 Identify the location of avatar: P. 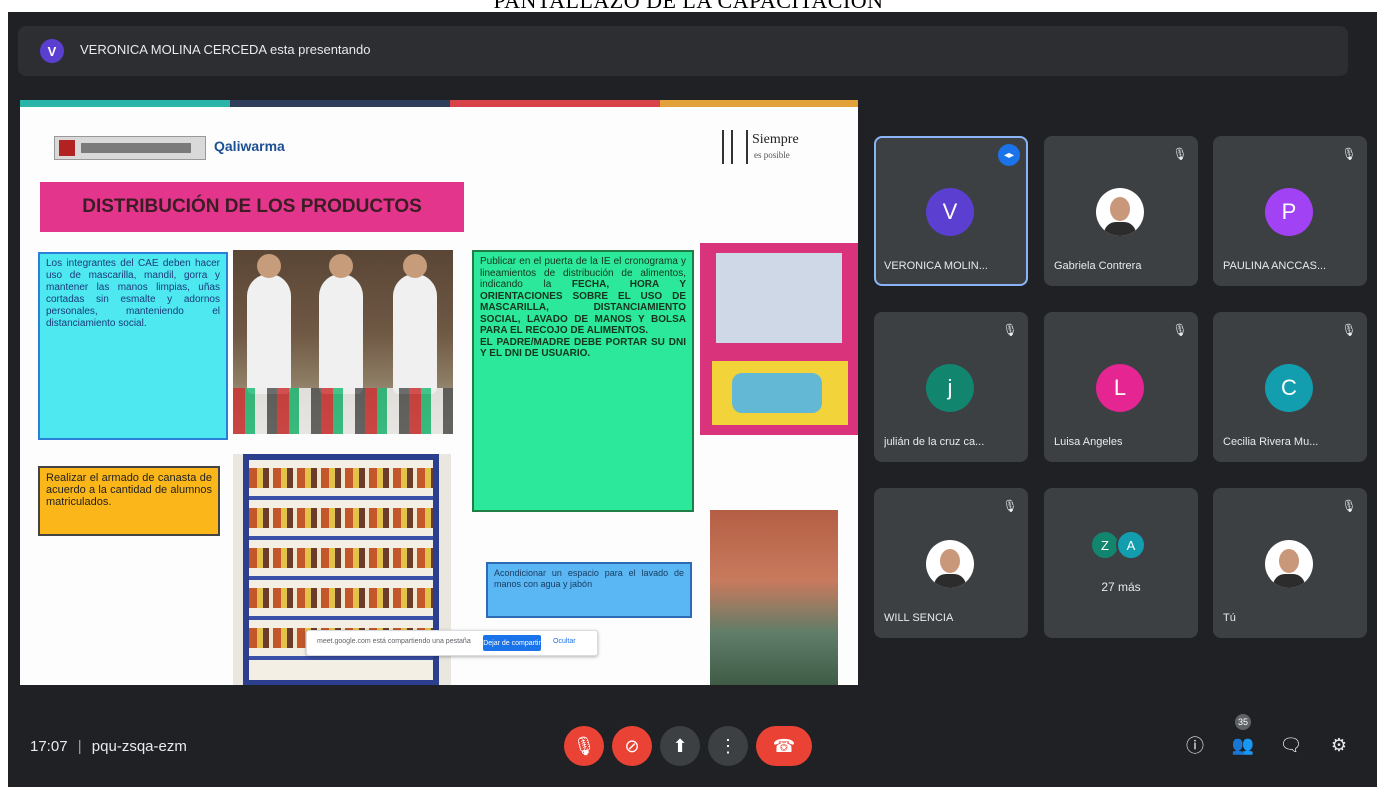
(1289, 212).